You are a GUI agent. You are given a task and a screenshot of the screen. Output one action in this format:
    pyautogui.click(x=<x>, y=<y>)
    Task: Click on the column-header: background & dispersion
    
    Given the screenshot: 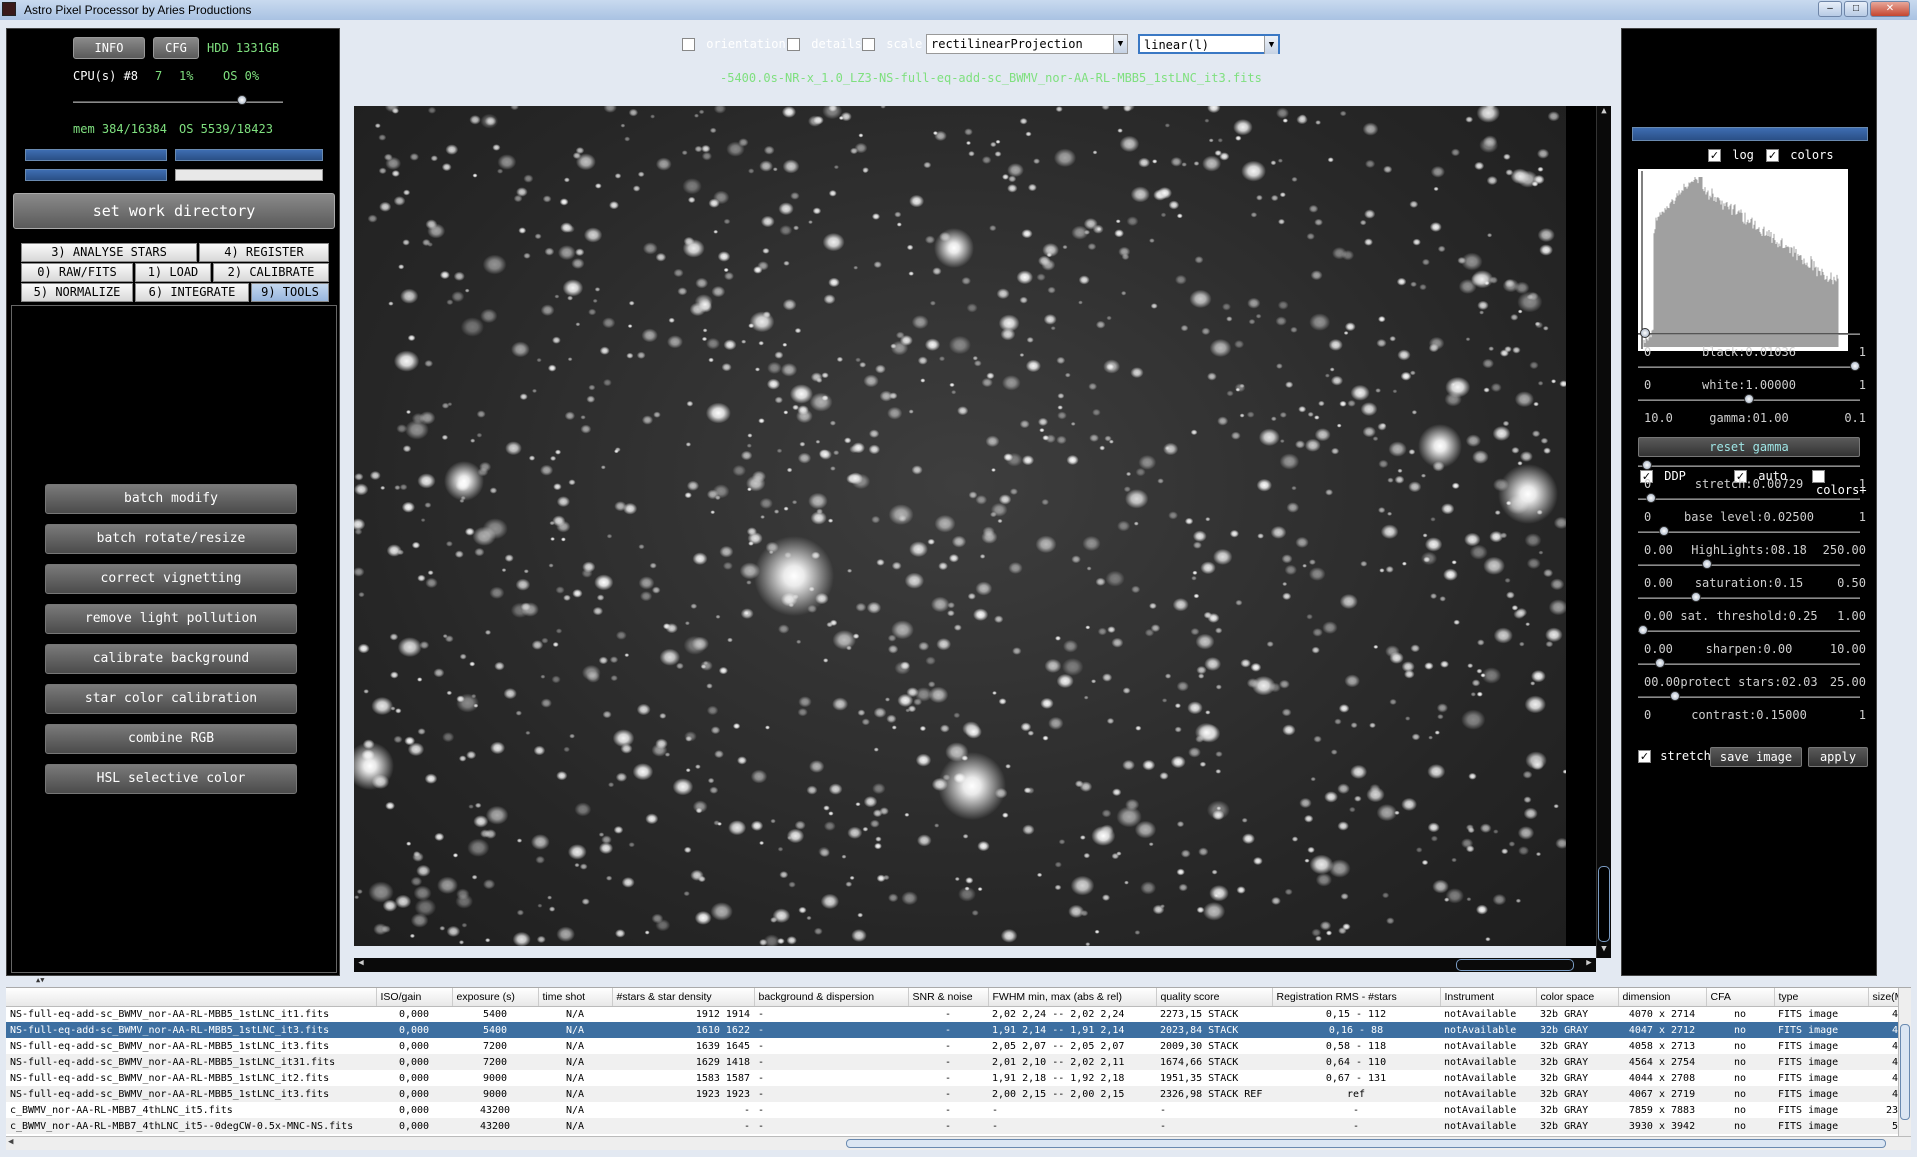 What is the action you would take?
    pyautogui.click(x=831, y=997)
    